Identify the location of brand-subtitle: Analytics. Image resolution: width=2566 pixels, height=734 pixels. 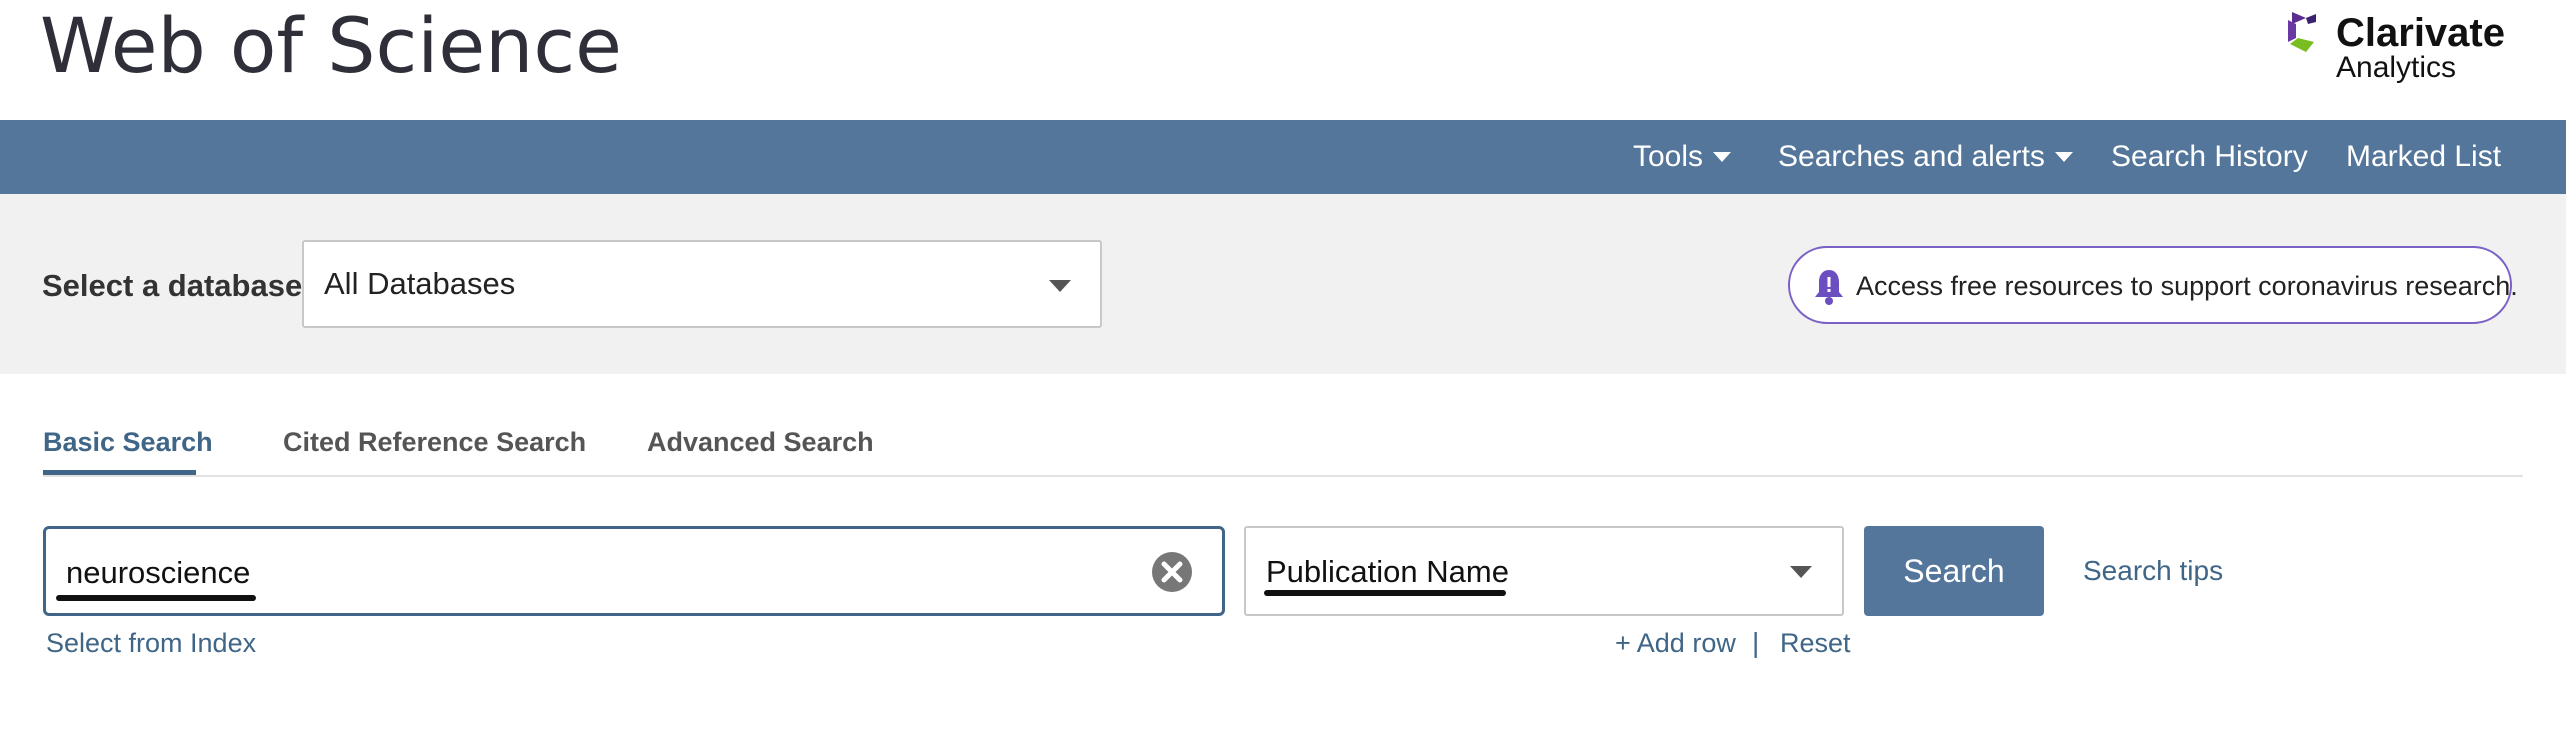
(2396, 67).